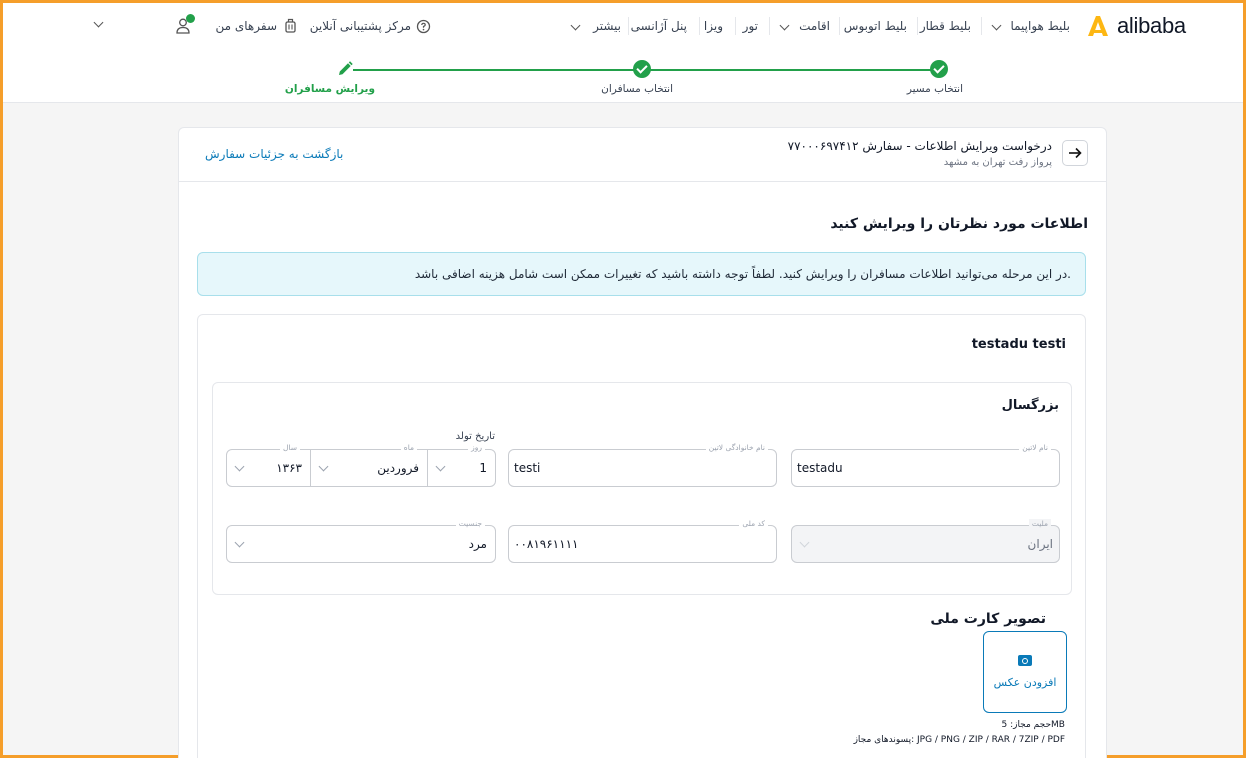  Describe the element at coordinates (408, 447) in the screenshot. I see `month-label: ماه` at that location.